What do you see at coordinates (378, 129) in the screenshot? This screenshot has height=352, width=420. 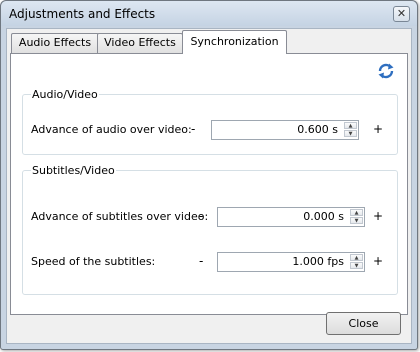 I see `audio-advance-increase: +` at bounding box center [378, 129].